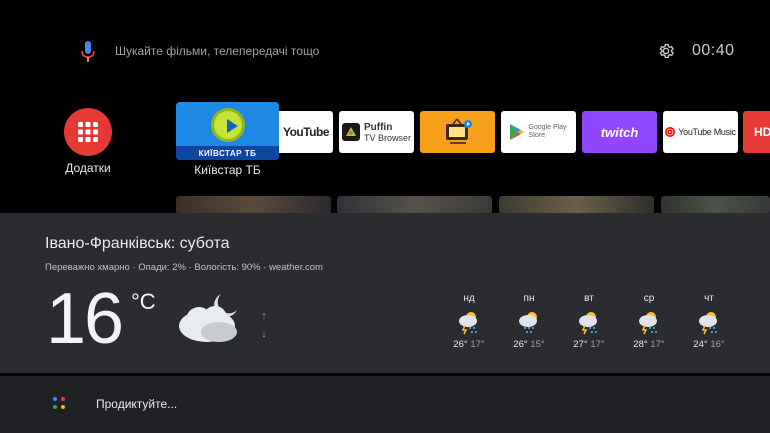 The height and width of the screenshot is (433, 770). Describe the element at coordinates (137, 243) in the screenshot. I see `weather-title: Івано-Франківськ: субота` at that location.